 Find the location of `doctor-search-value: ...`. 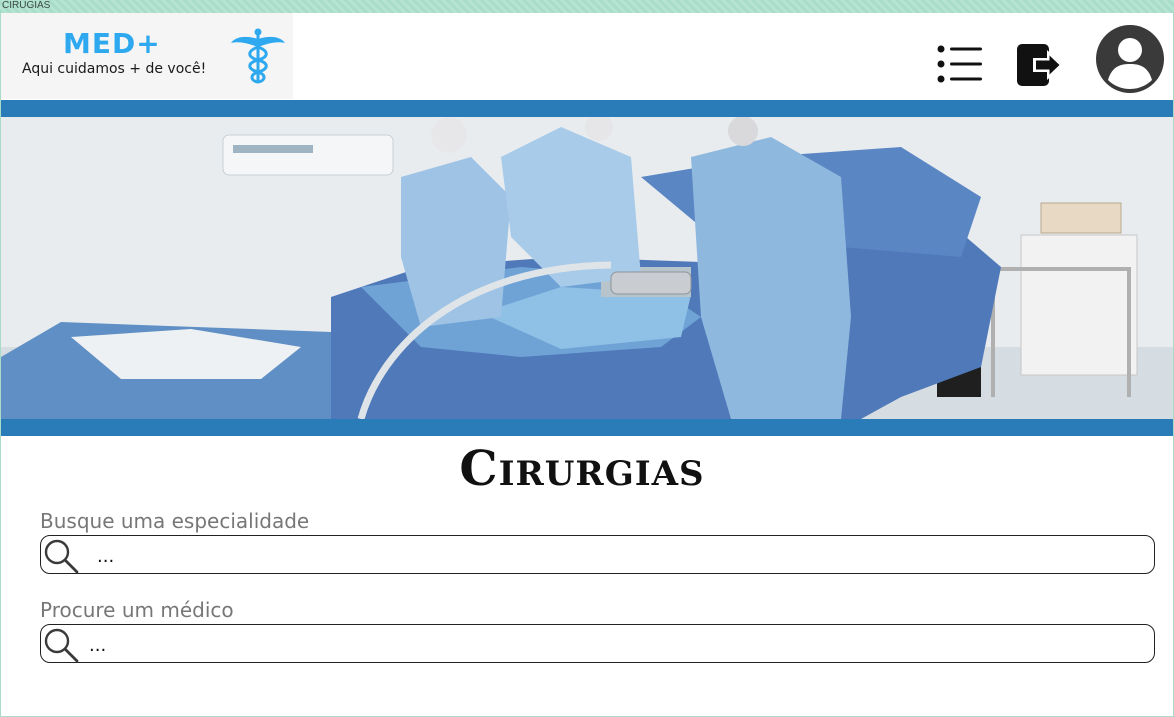

doctor-search-value: ... is located at coordinates (98, 645).